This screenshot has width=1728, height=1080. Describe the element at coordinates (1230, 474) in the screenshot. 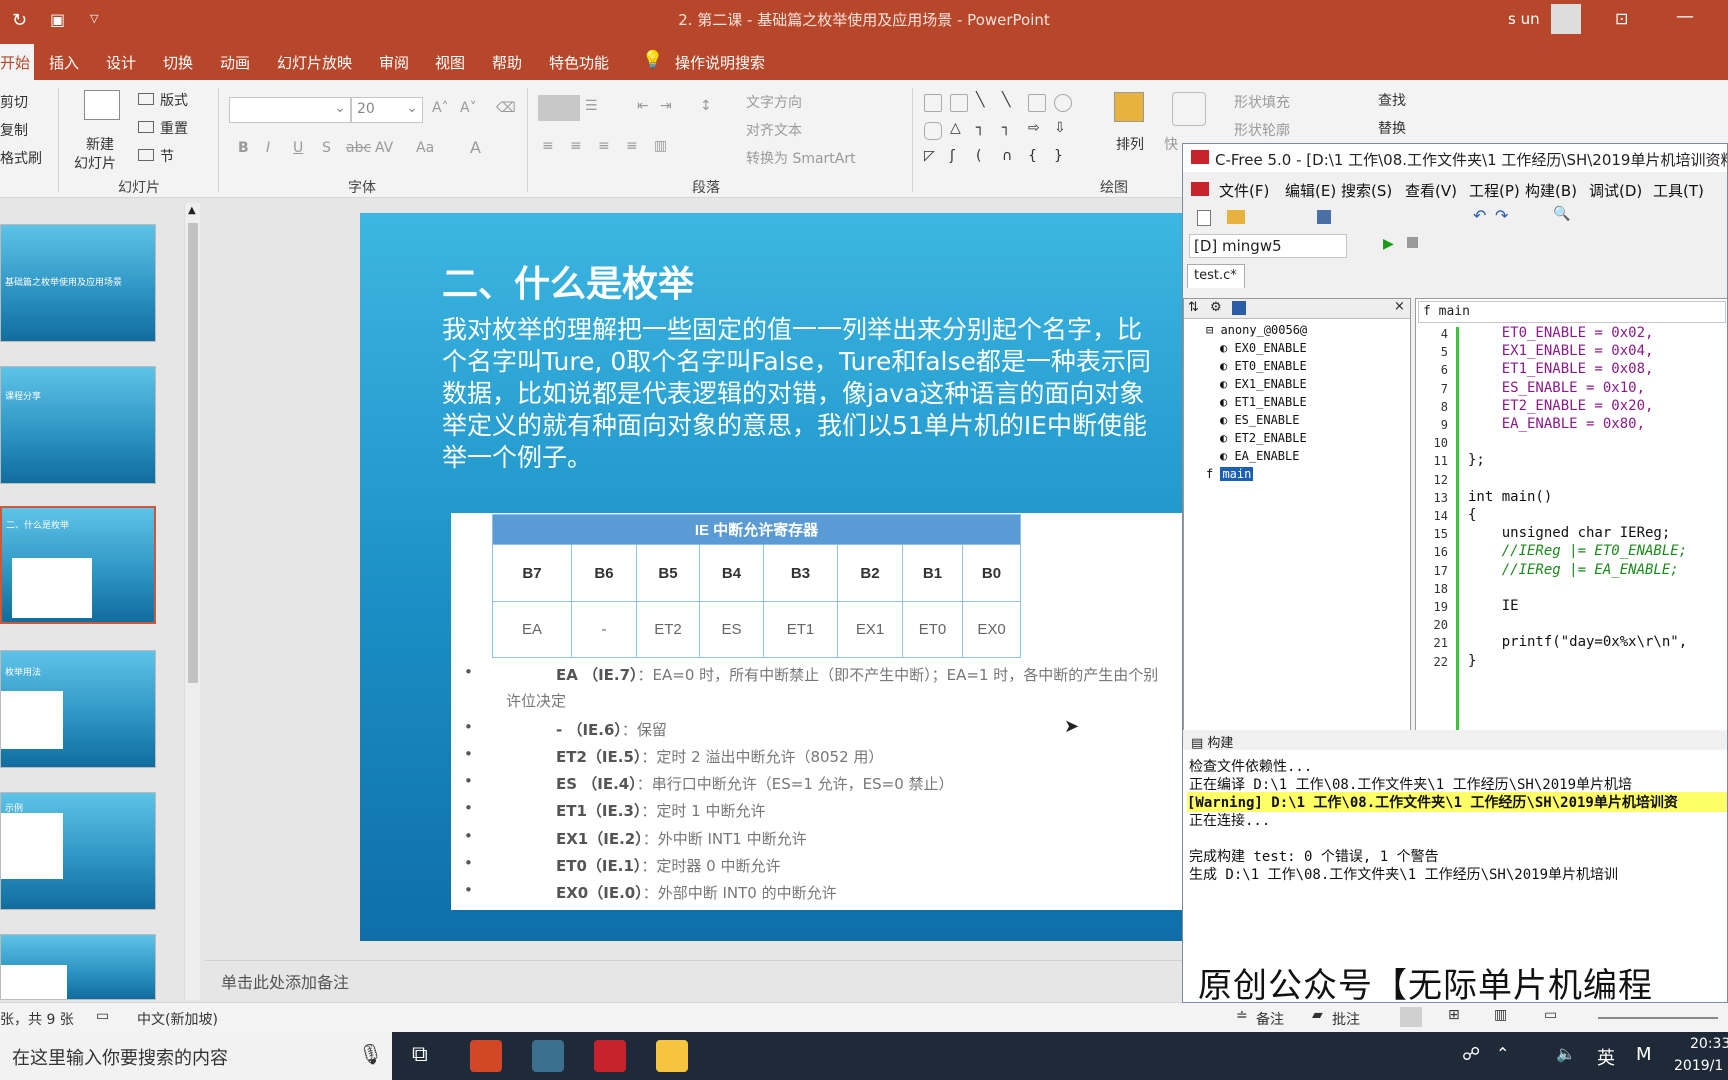

I see `tree-item-main: f main` at that location.